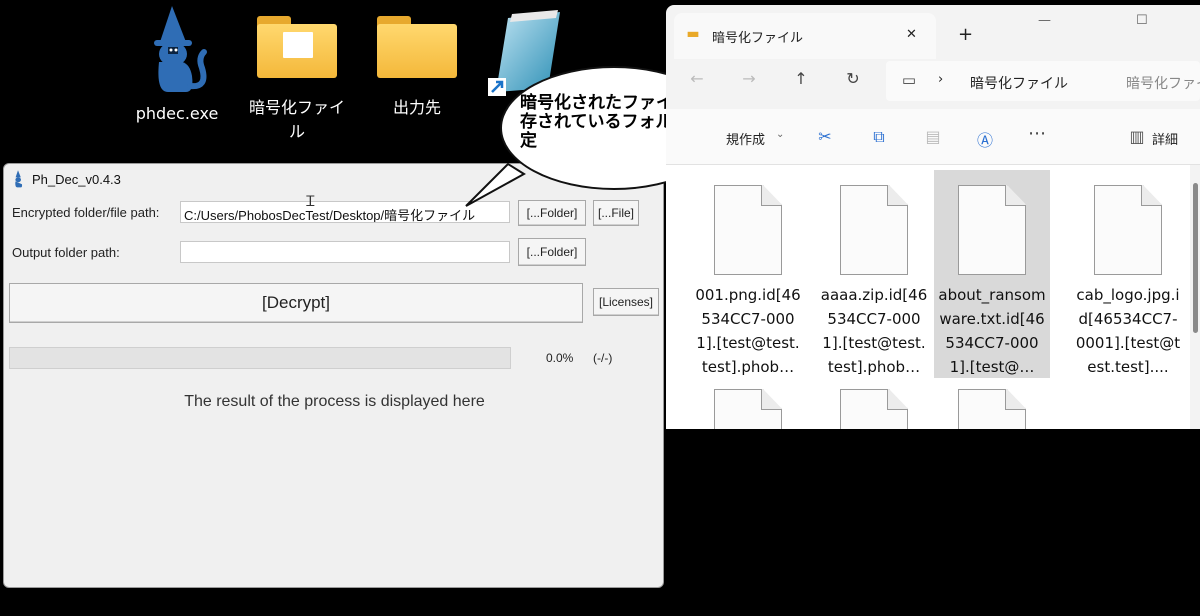 This screenshot has height=616, width=1200. What do you see at coordinates (76, 179) in the screenshot?
I see `window-title: Ph_Dec_v0.4.3` at bounding box center [76, 179].